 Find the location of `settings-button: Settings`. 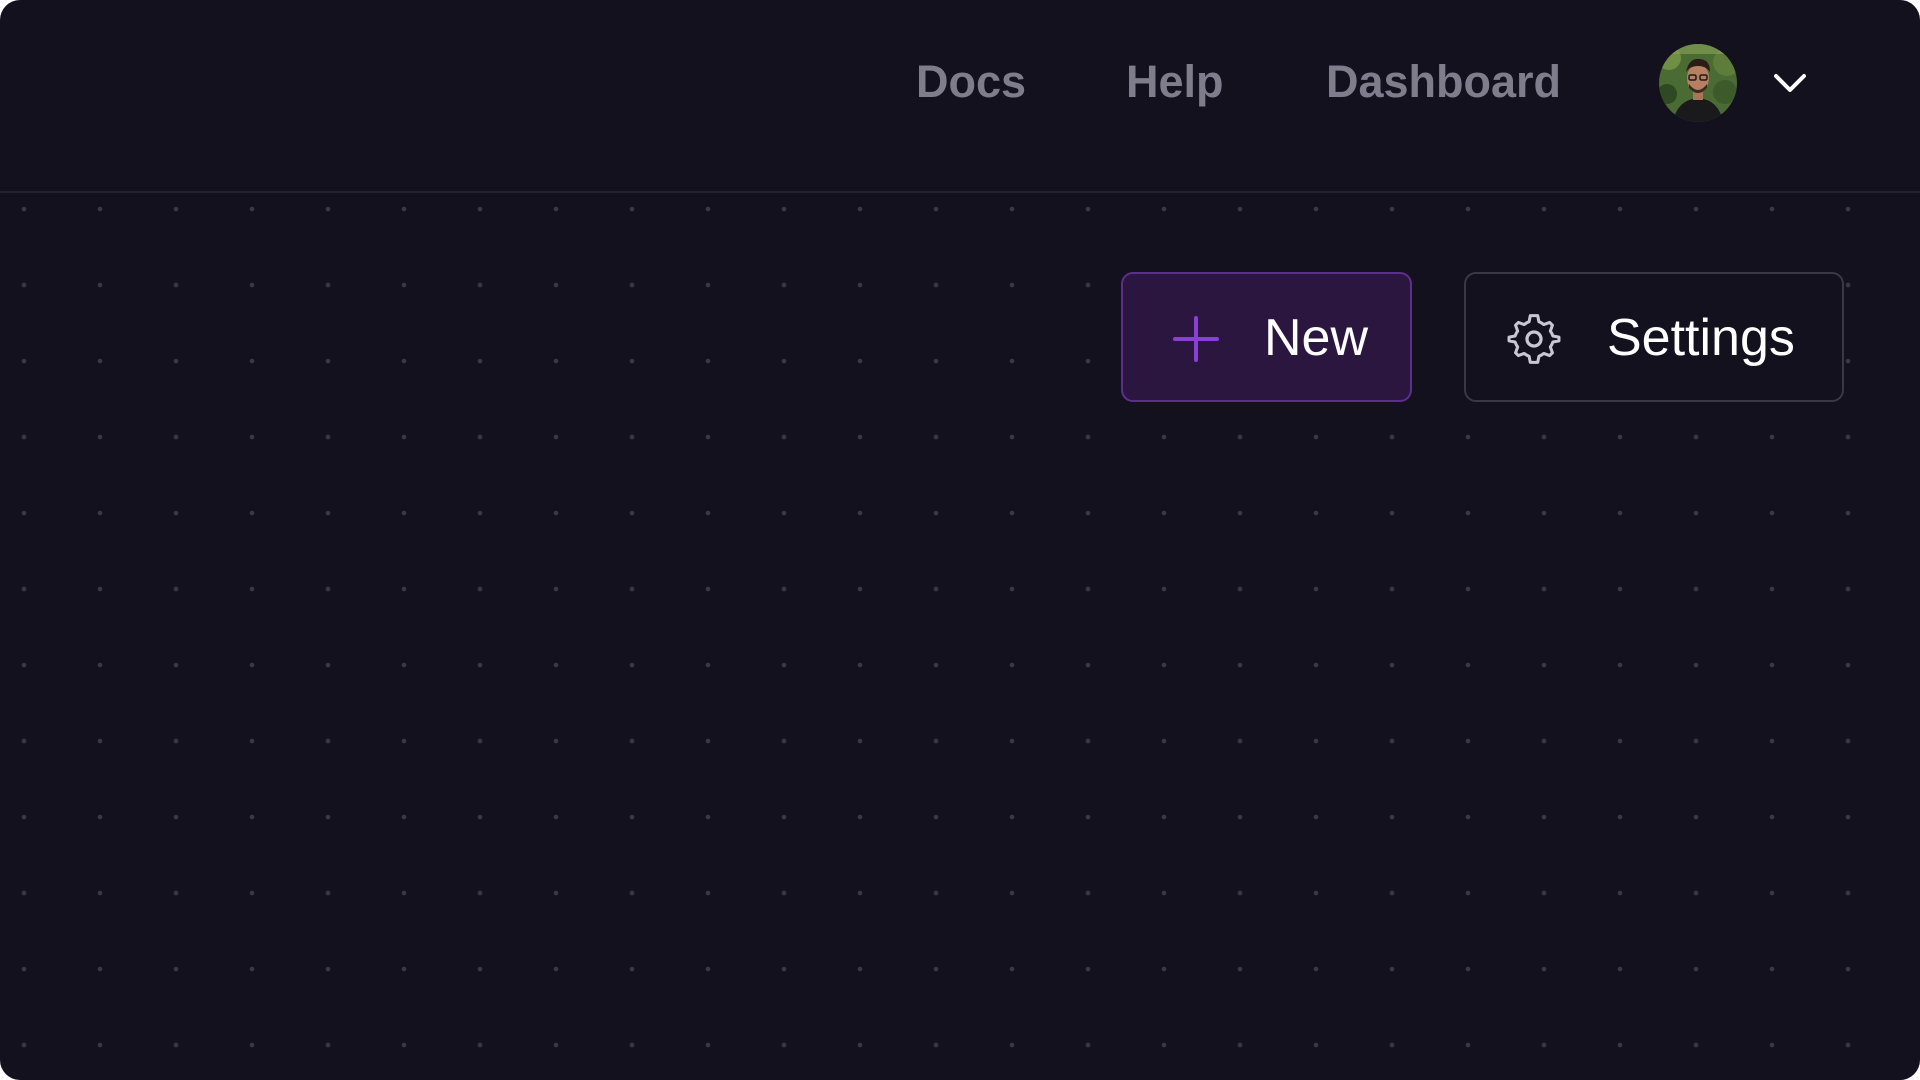

settings-button: Settings is located at coordinates (1654, 337).